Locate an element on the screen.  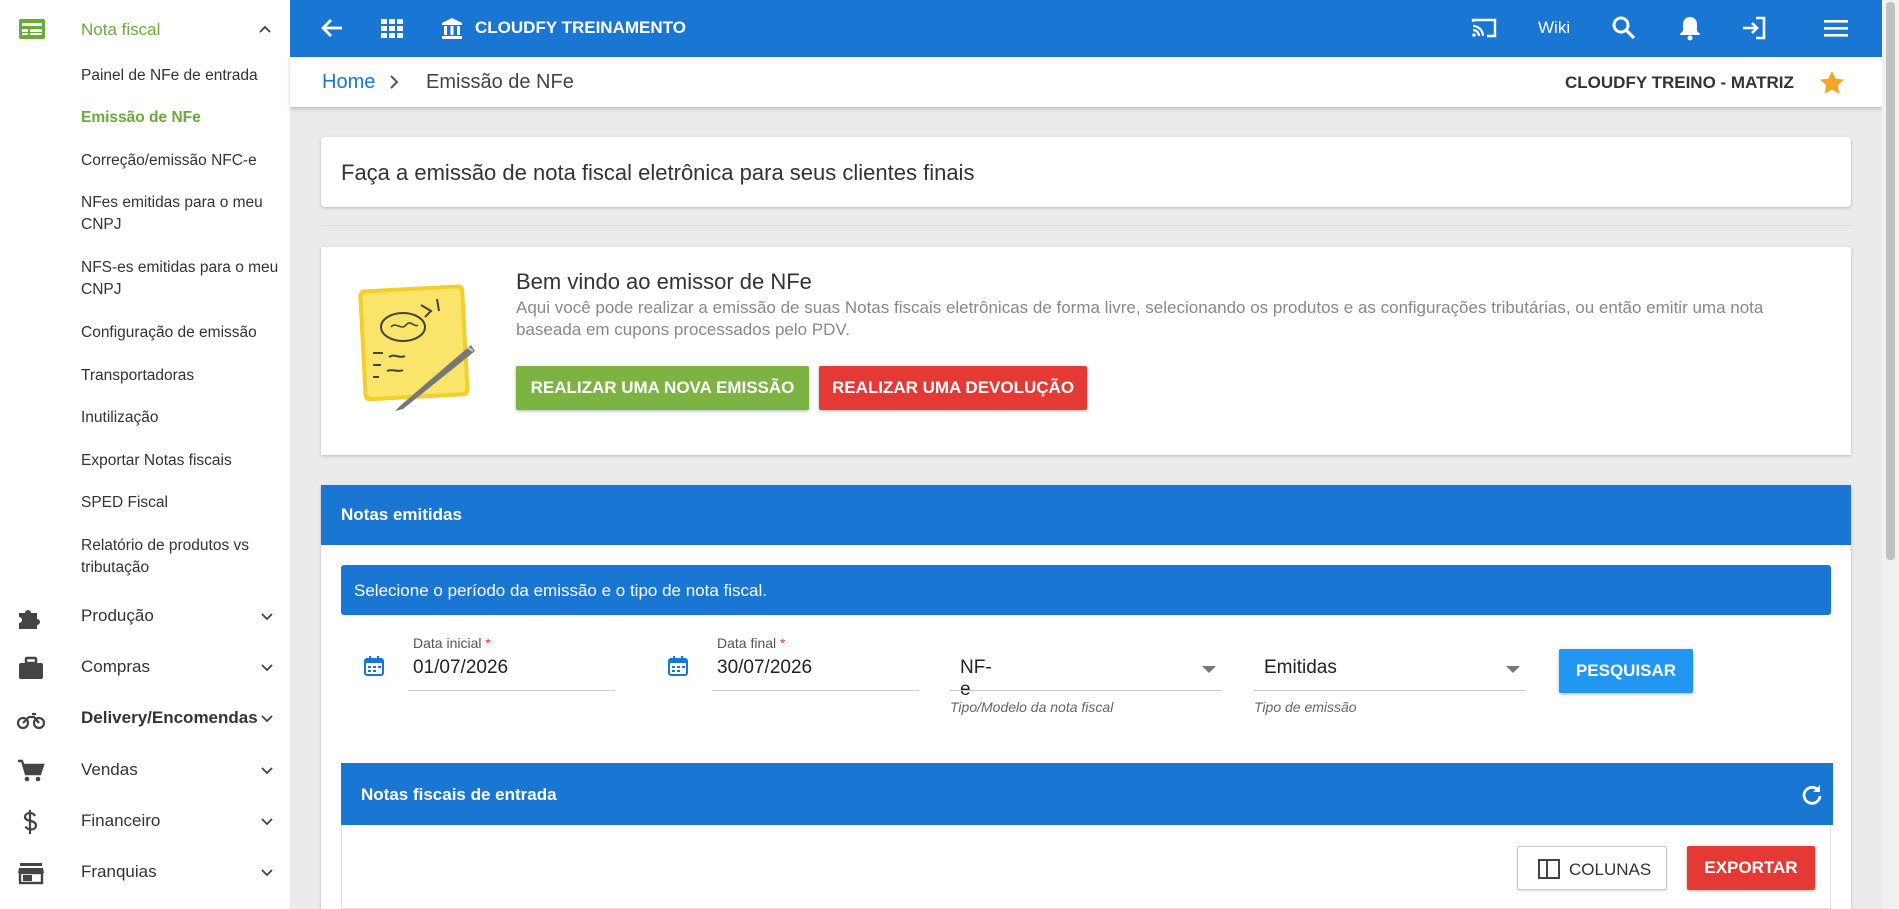
bank-icon is located at coordinates (452, 28).